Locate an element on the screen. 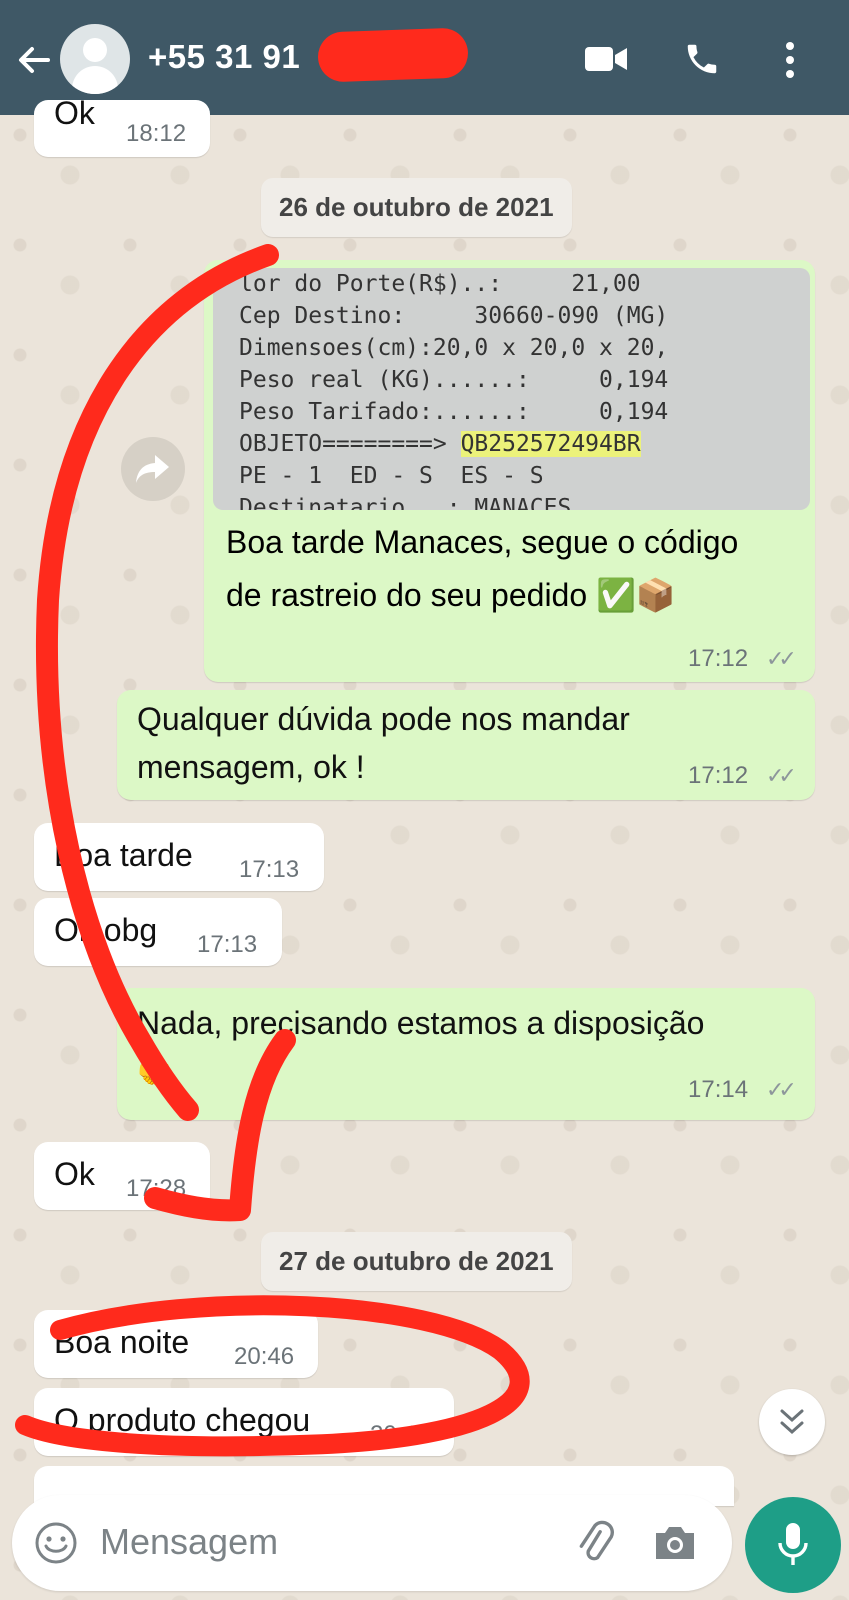 The width and height of the screenshot is (849, 1600). contact-name: +55 31 91 is located at coordinates (224, 57).